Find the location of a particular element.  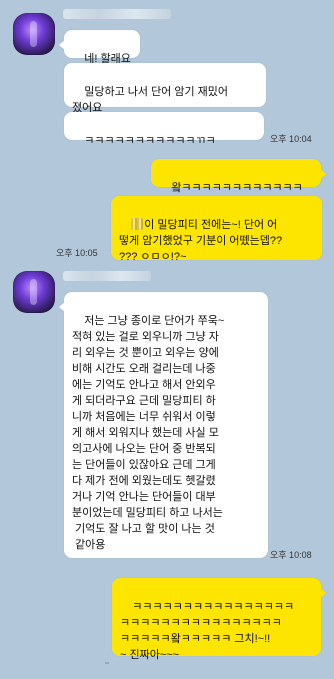

message-time-2: 오후 10:05 is located at coordinates (77, 253).